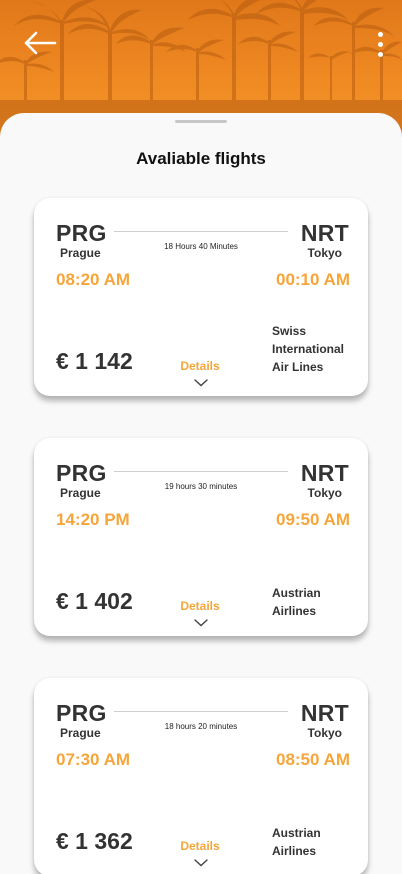 This screenshot has height=874, width=402. Describe the element at coordinates (312, 279) in the screenshot. I see `arrival-time: 00:10 AM` at that location.